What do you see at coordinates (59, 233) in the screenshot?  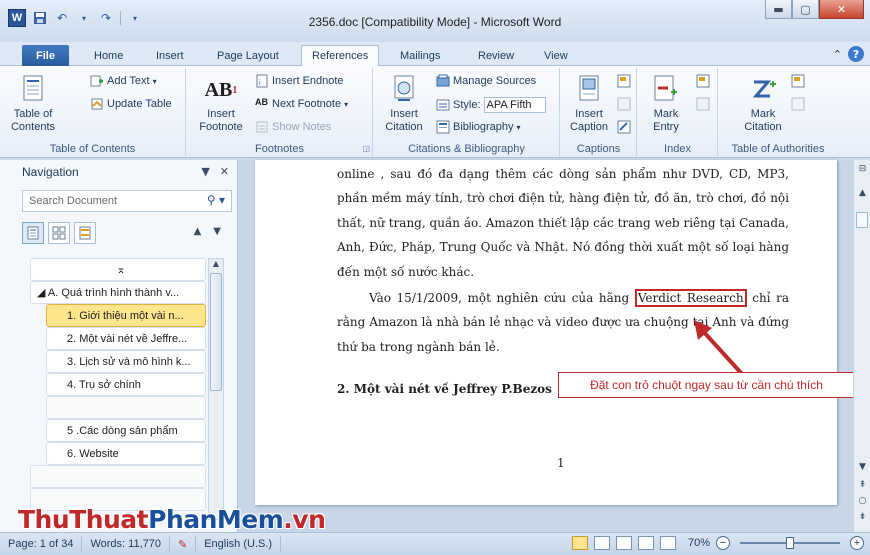 I see `browse-pages-tab` at bounding box center [59, 233].